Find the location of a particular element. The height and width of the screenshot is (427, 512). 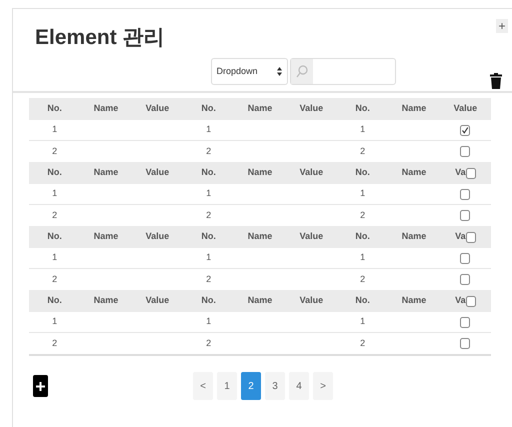

dropdown: Dropdown is located at coordinates (249, 71).